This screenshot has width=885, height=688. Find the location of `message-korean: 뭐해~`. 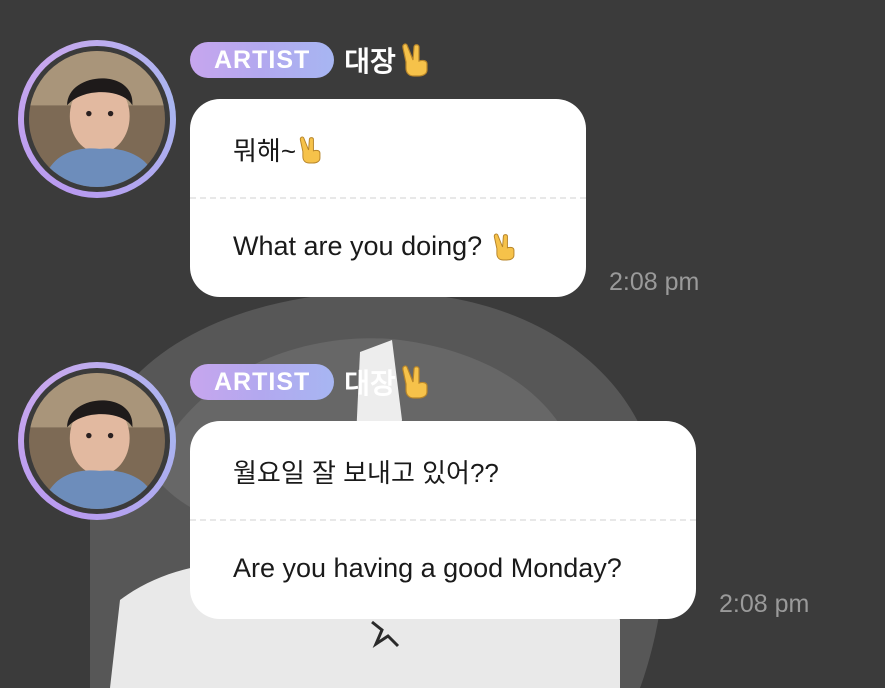

message-korean: 뭐해~ is located at coordinates (278, 149).